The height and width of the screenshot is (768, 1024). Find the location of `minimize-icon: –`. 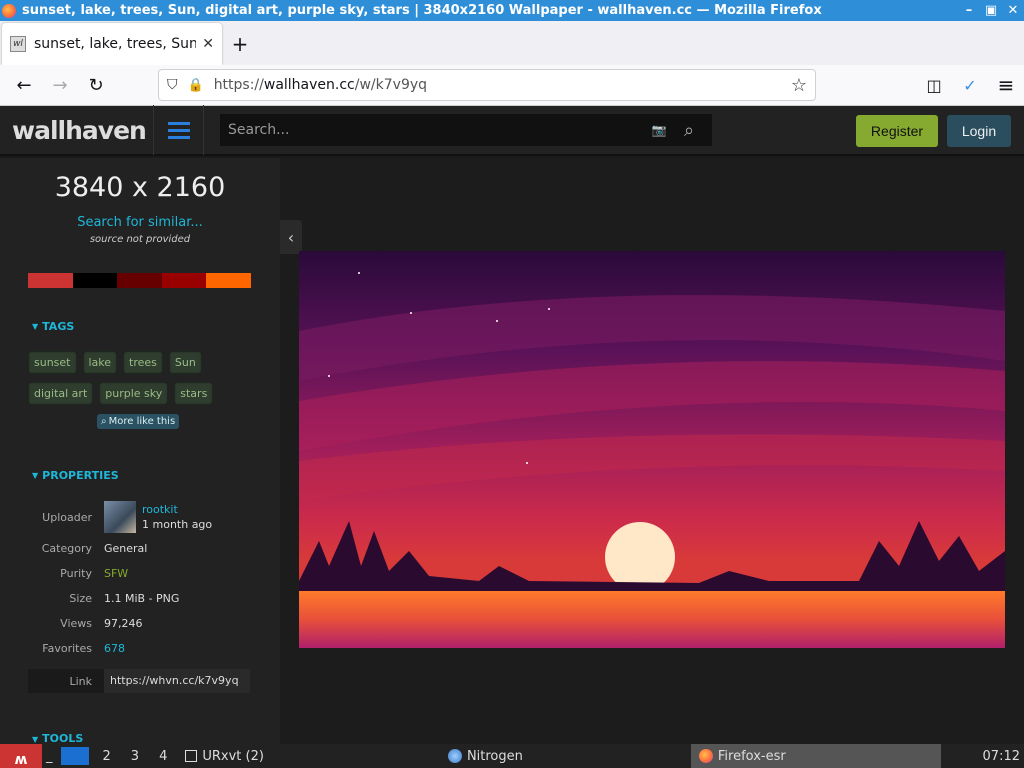

minimize-icon: – is located at coordinates (969, 10).